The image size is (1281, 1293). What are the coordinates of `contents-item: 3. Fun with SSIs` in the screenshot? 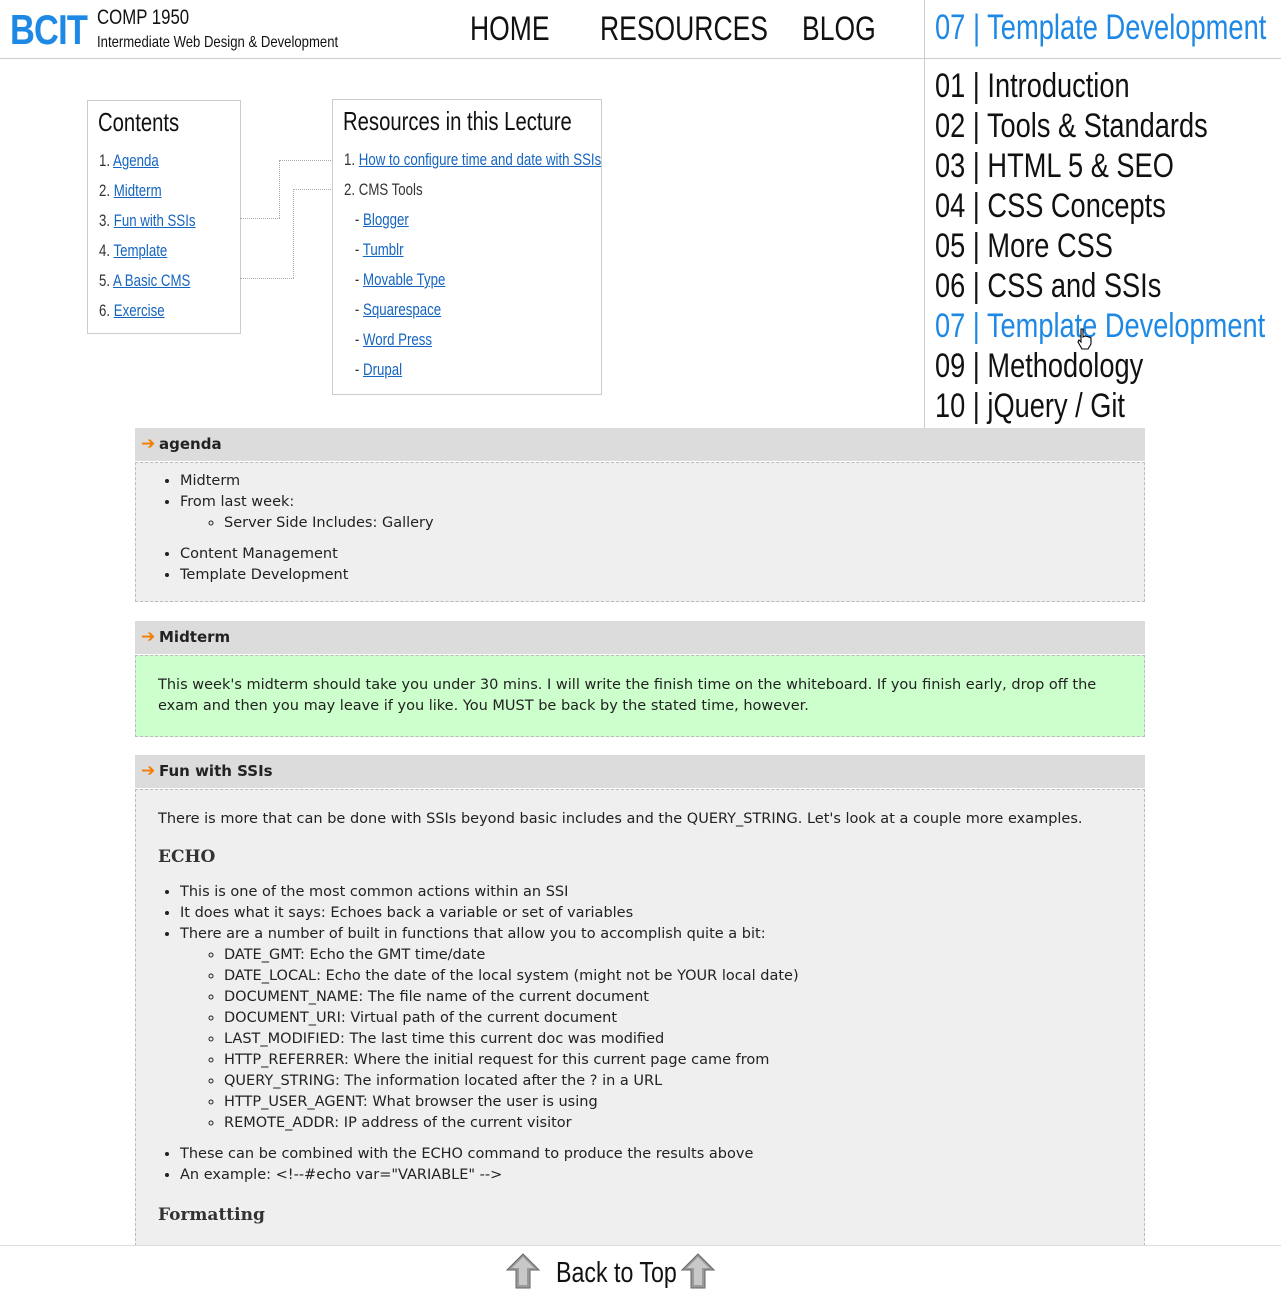 It's located at (147, 220).